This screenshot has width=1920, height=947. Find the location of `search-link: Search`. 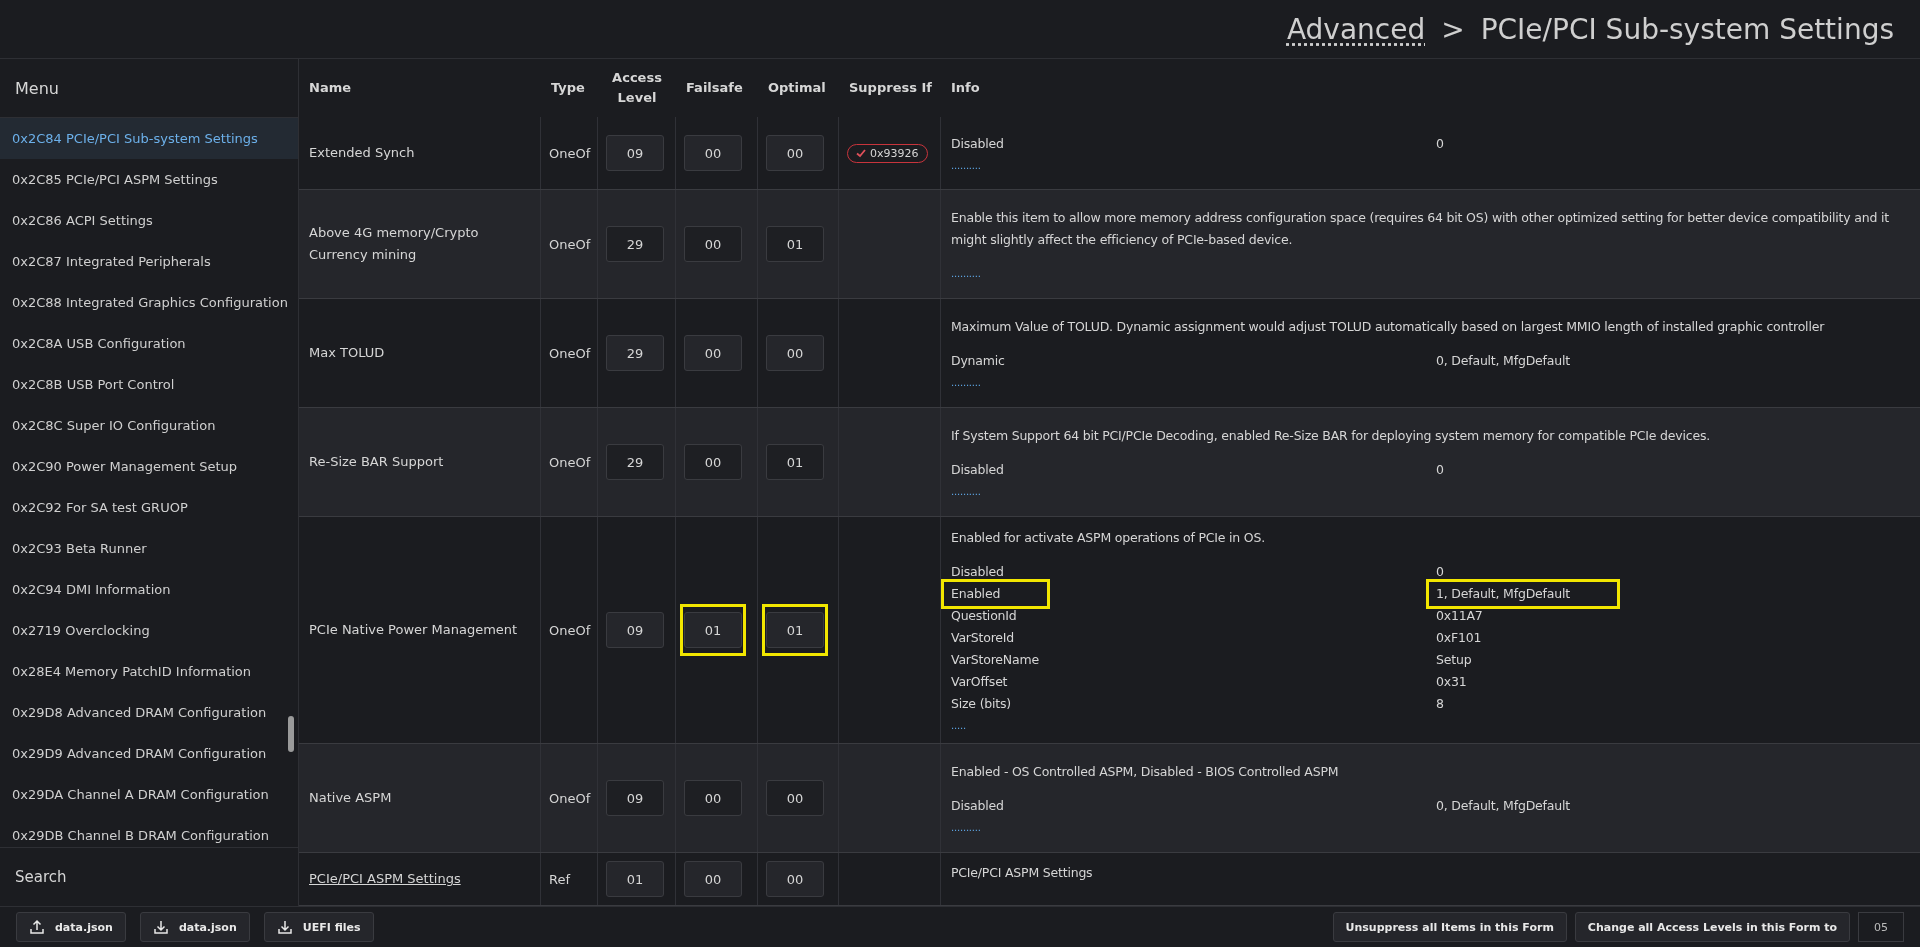

search-link: Search is located at coordinates (149, 876).